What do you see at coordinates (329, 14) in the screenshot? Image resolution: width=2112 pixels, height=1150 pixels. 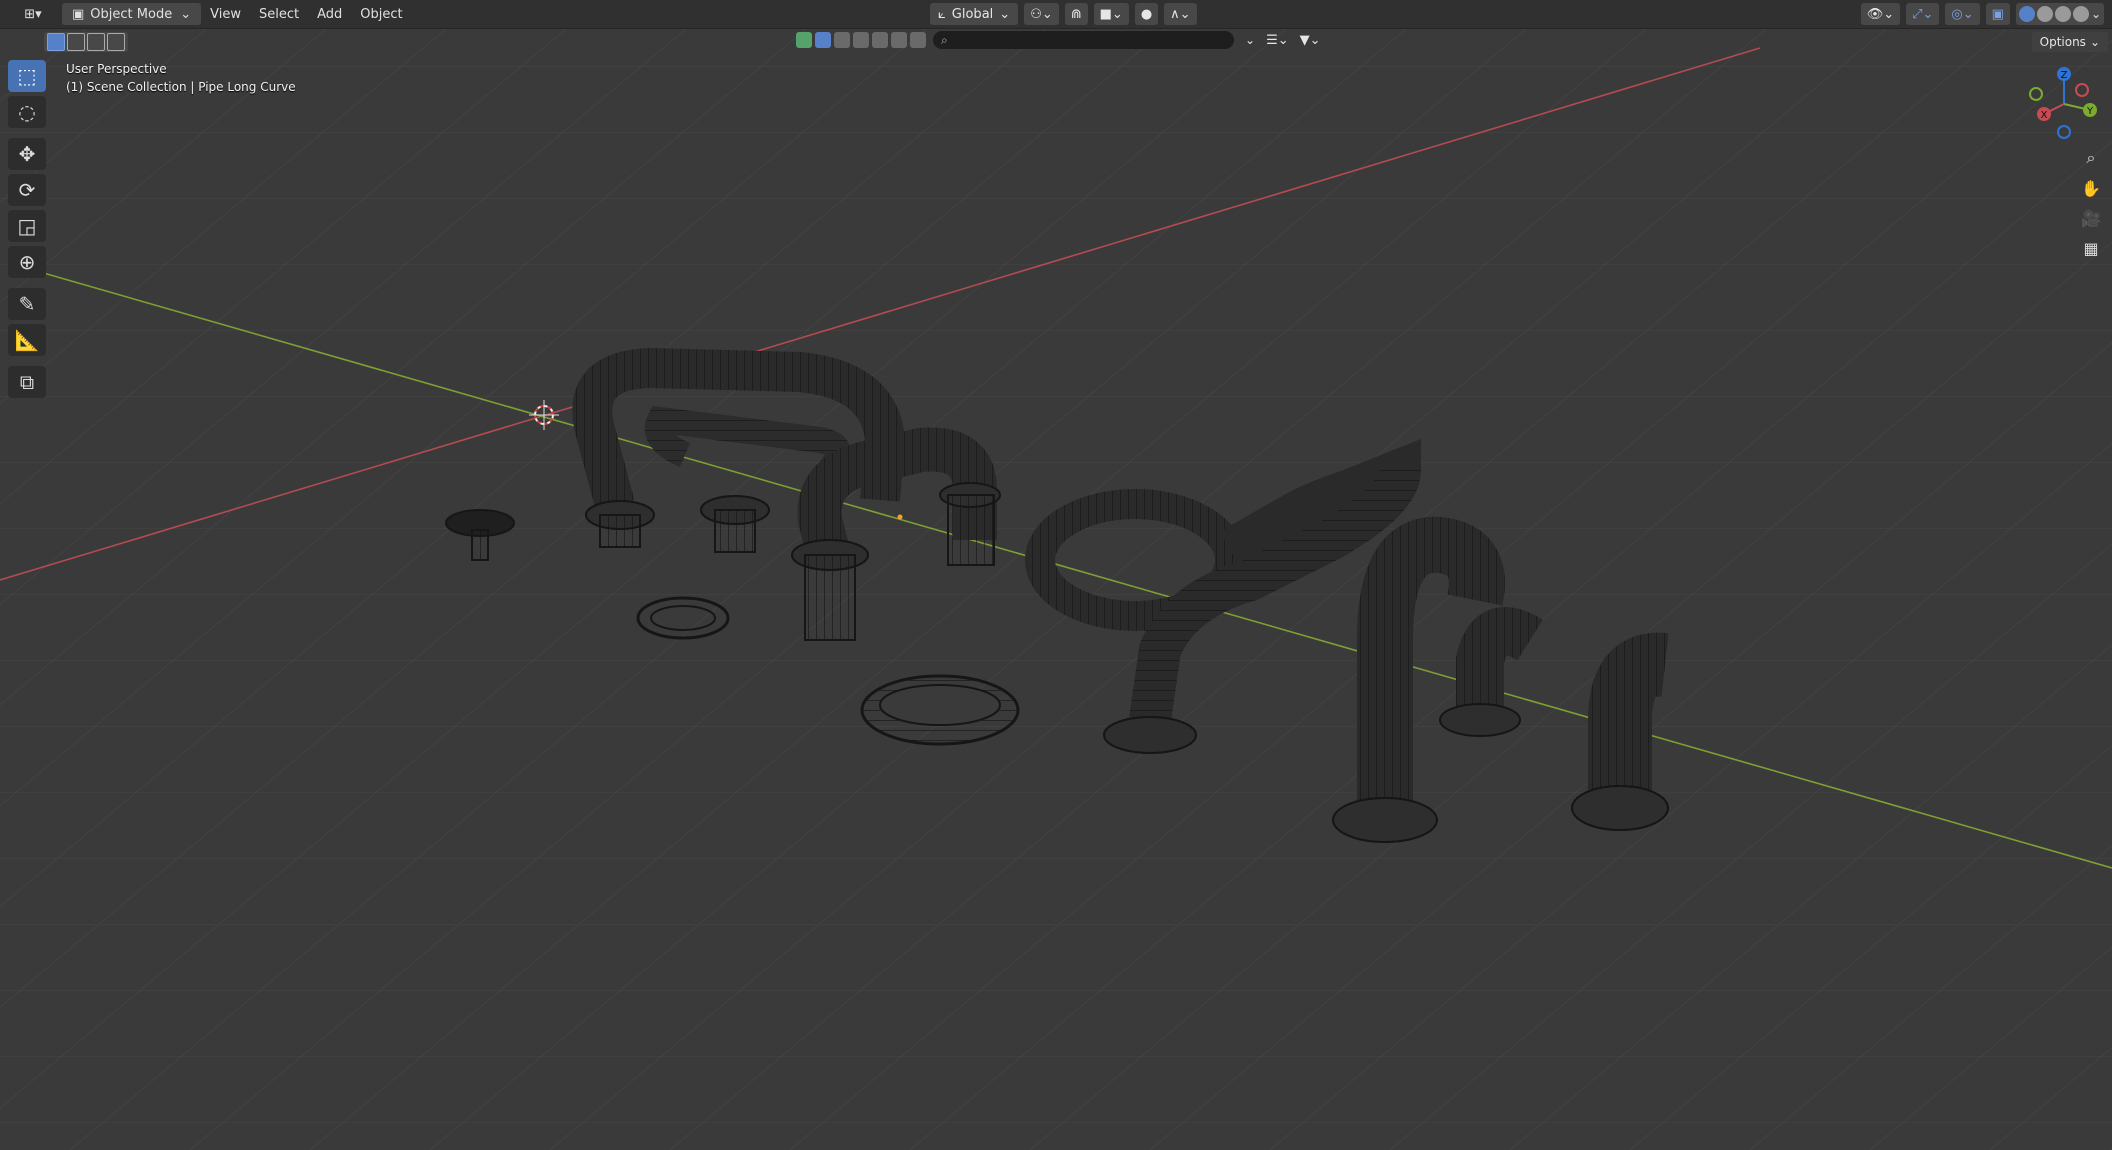 I see `menu-add: Add` at bounding box center [329, 14].